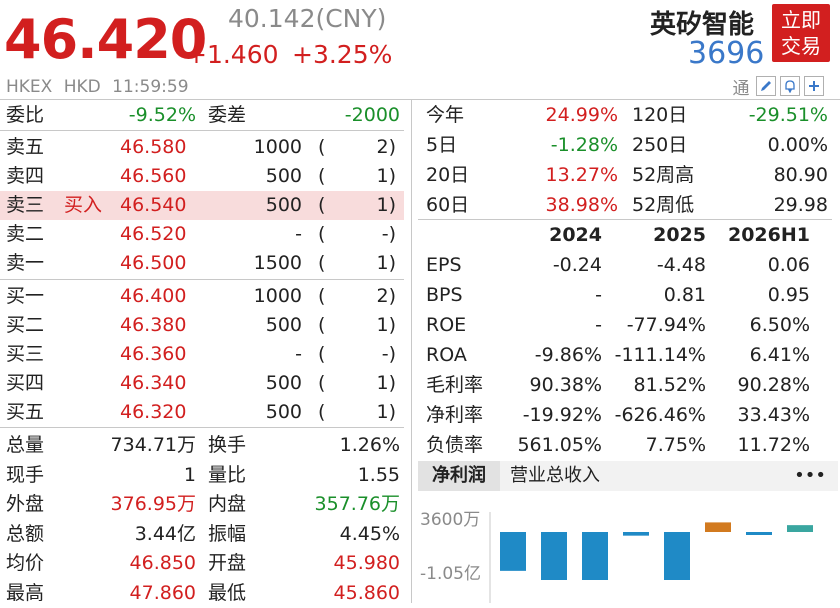 The width and height of the screenshot is (840, 608). Describe the element at coordinates (575, 235) in the screenshot. I see `fin-year-header: 2024` at that location.